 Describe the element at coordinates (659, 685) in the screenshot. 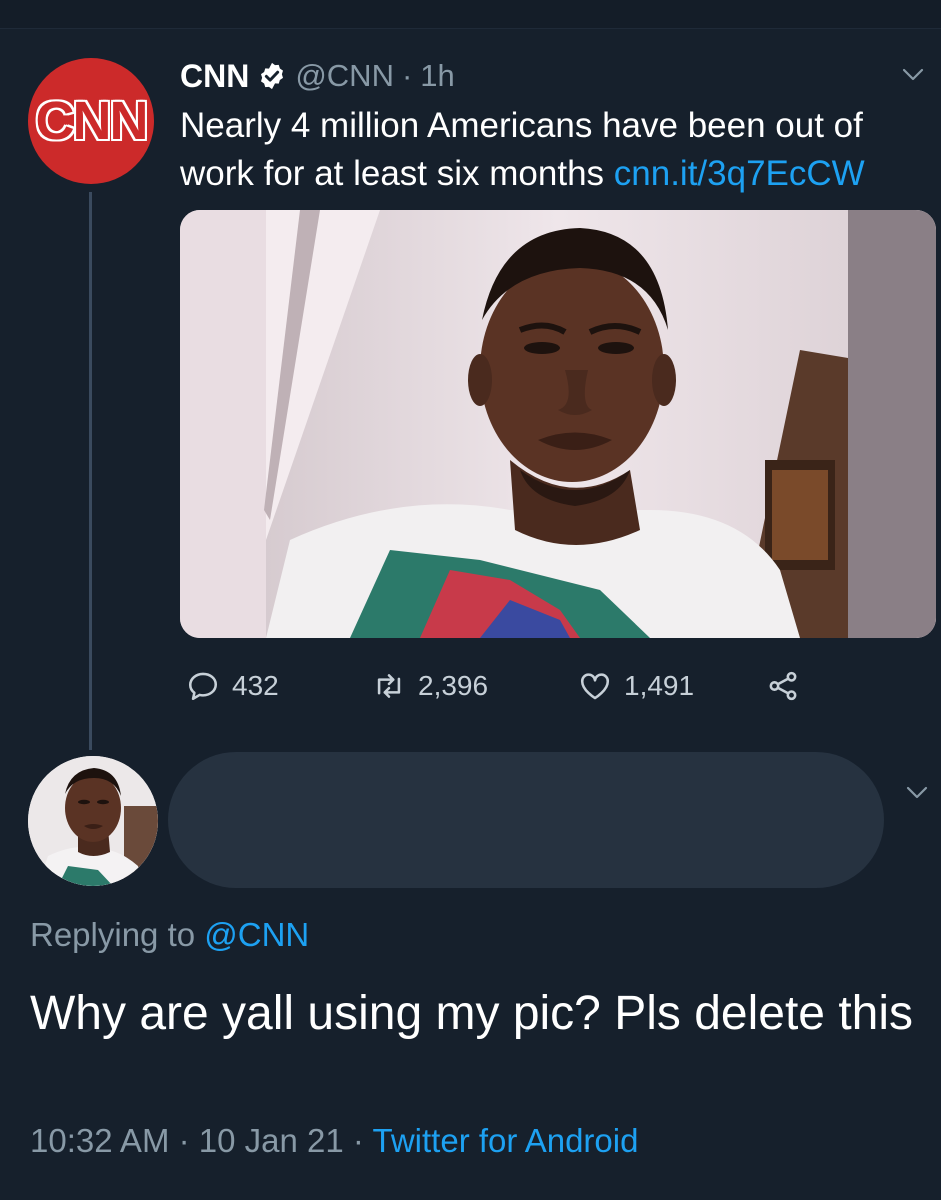

I see `like-count: 1,491` at that location.